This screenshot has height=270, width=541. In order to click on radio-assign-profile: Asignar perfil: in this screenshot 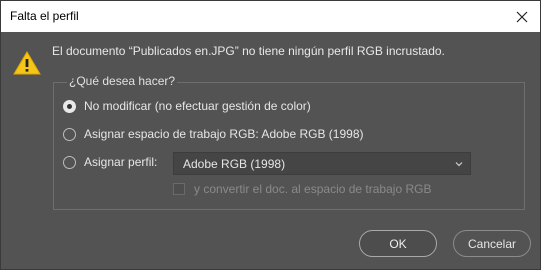, I will do `click(110, 162)`.